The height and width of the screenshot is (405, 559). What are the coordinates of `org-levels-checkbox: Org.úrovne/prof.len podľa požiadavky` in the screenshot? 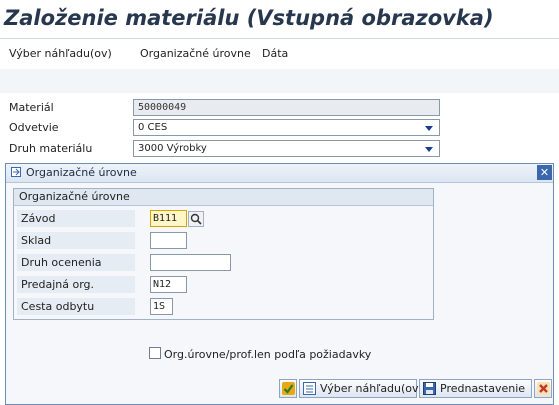 It's located at (260, 354).